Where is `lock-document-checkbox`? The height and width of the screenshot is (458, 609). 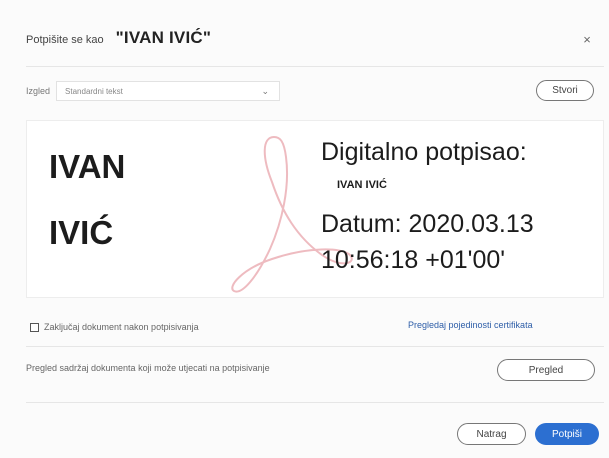 lock-document-checkbox is located at coordinates (34, 327).